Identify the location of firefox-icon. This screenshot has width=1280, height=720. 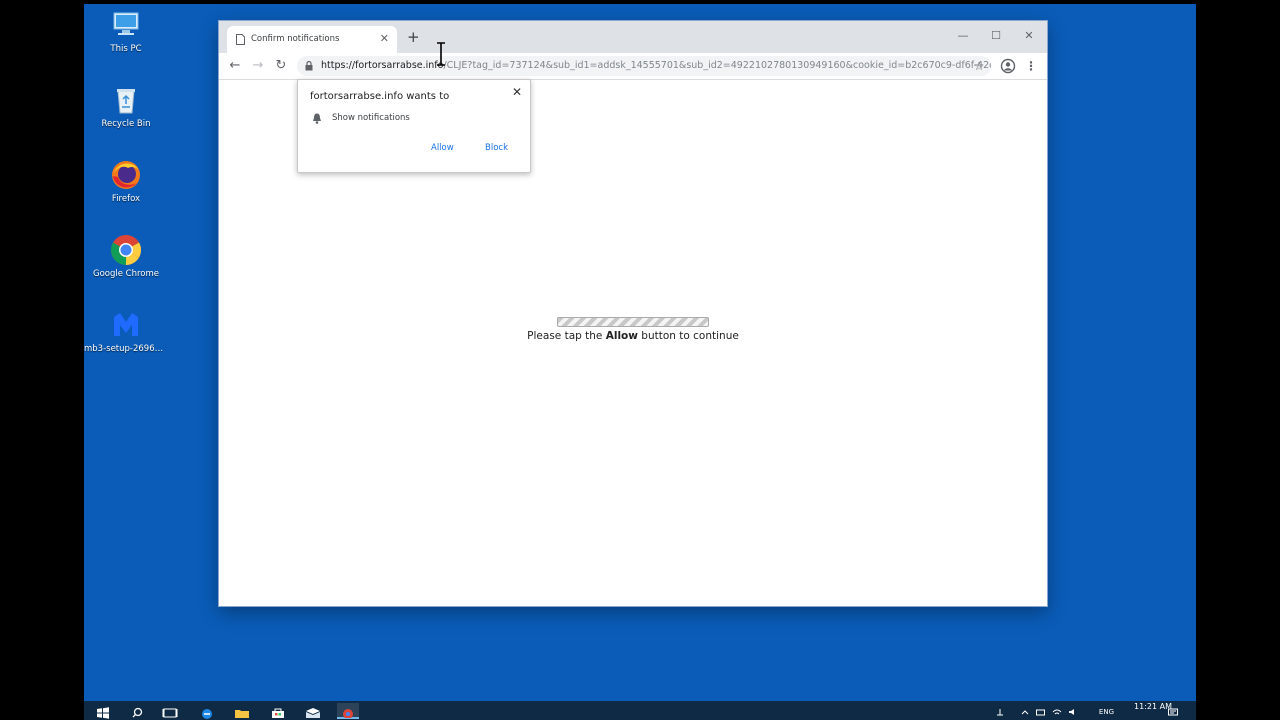
(126, 175).